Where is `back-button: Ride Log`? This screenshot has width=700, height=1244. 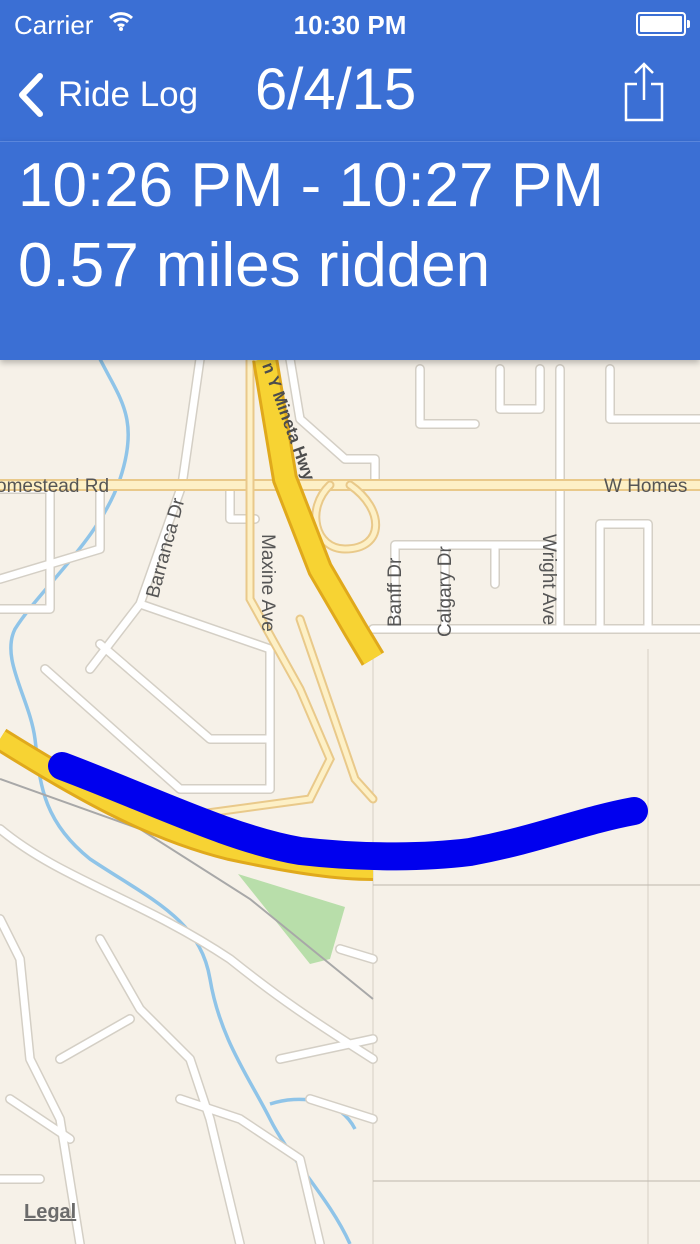 back-button: Ride Log is located at coordinates (106, 95).